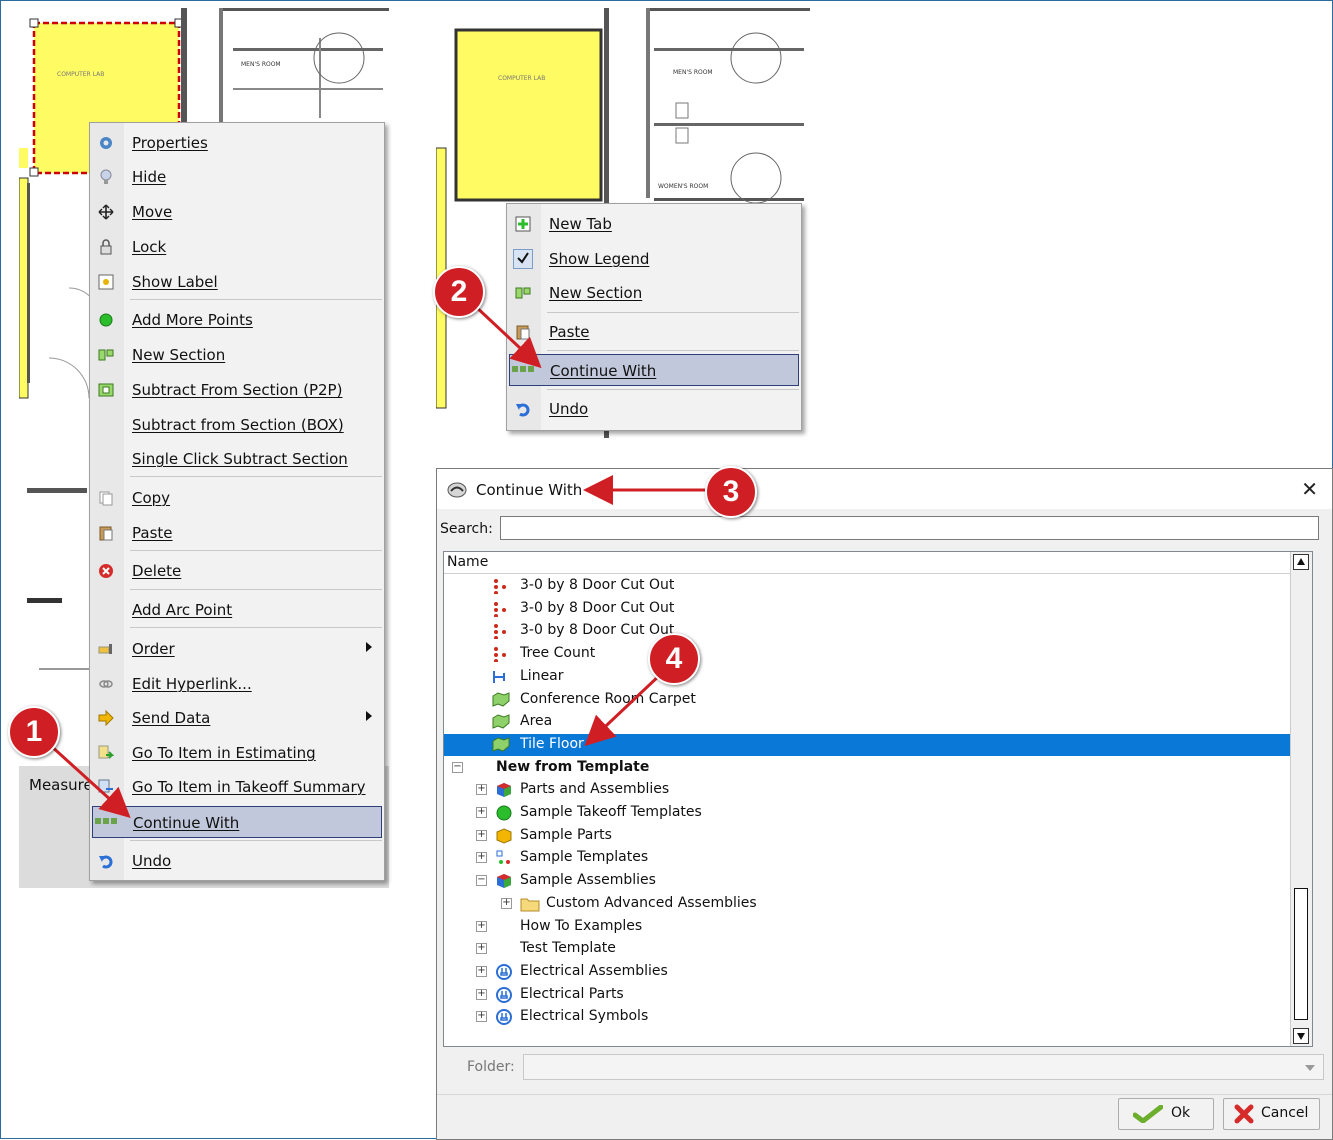  I want to click on tree-row: + Sample Takeoff Templates, so click(868, 813).